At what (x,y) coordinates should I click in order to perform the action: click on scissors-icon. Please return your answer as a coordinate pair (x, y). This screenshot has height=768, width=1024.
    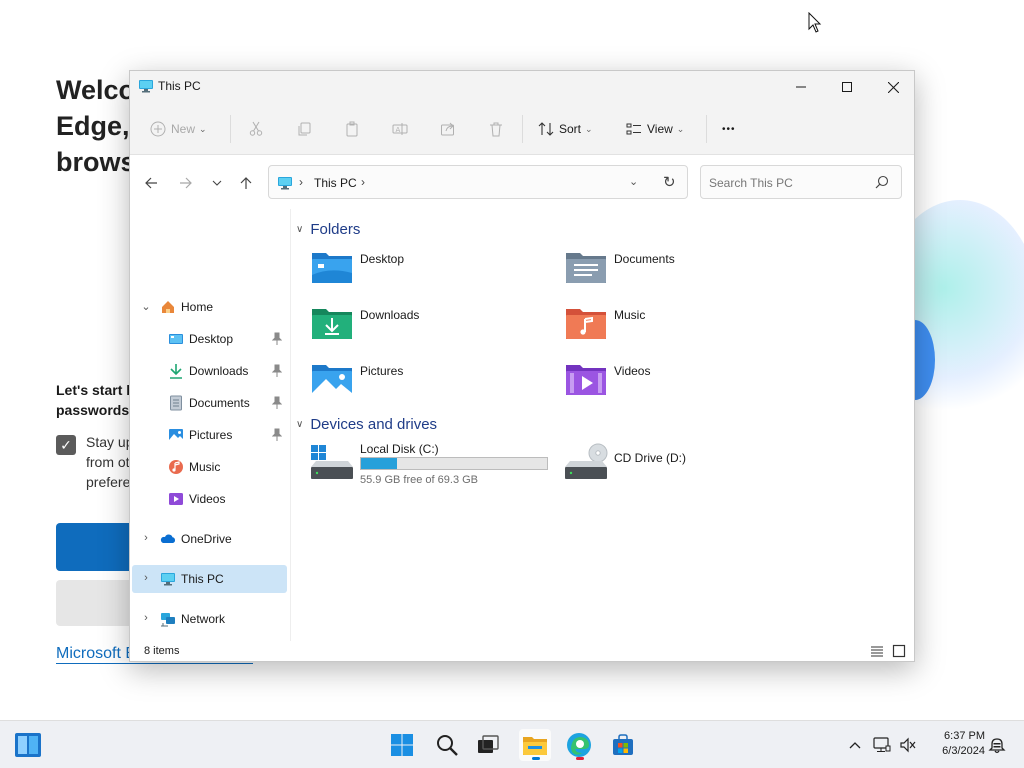
    Looking at the image, I should click on (256, 128).